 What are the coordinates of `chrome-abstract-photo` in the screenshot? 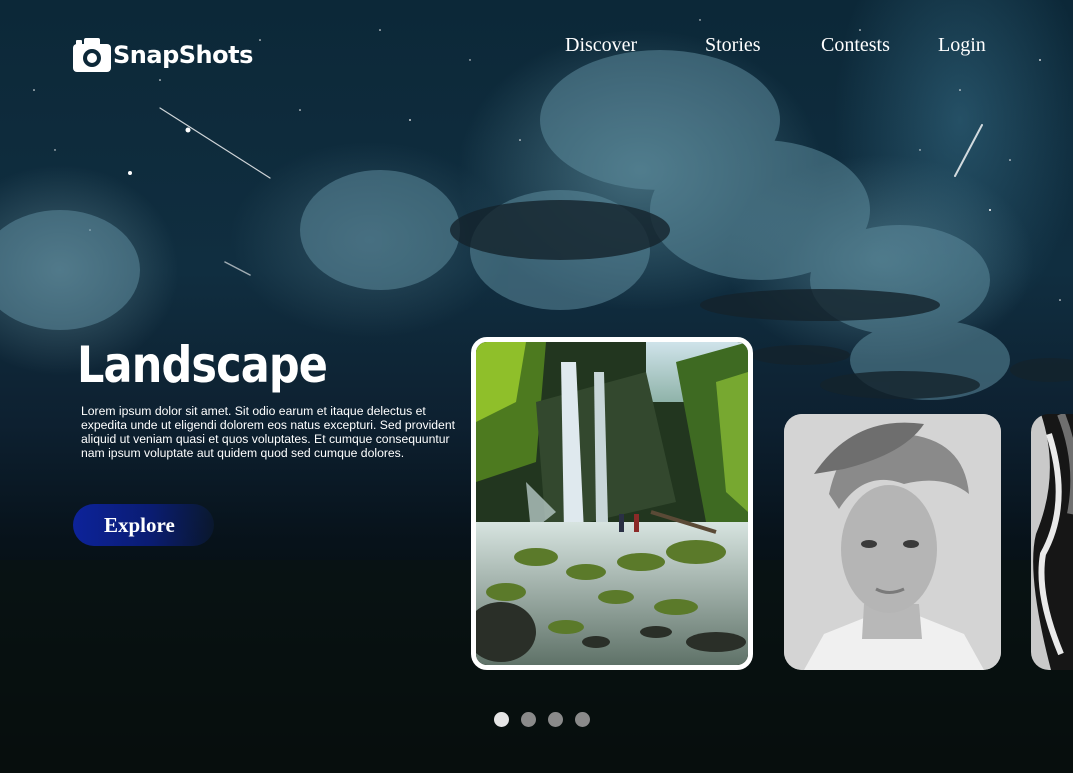 It's located at (1052, 542).